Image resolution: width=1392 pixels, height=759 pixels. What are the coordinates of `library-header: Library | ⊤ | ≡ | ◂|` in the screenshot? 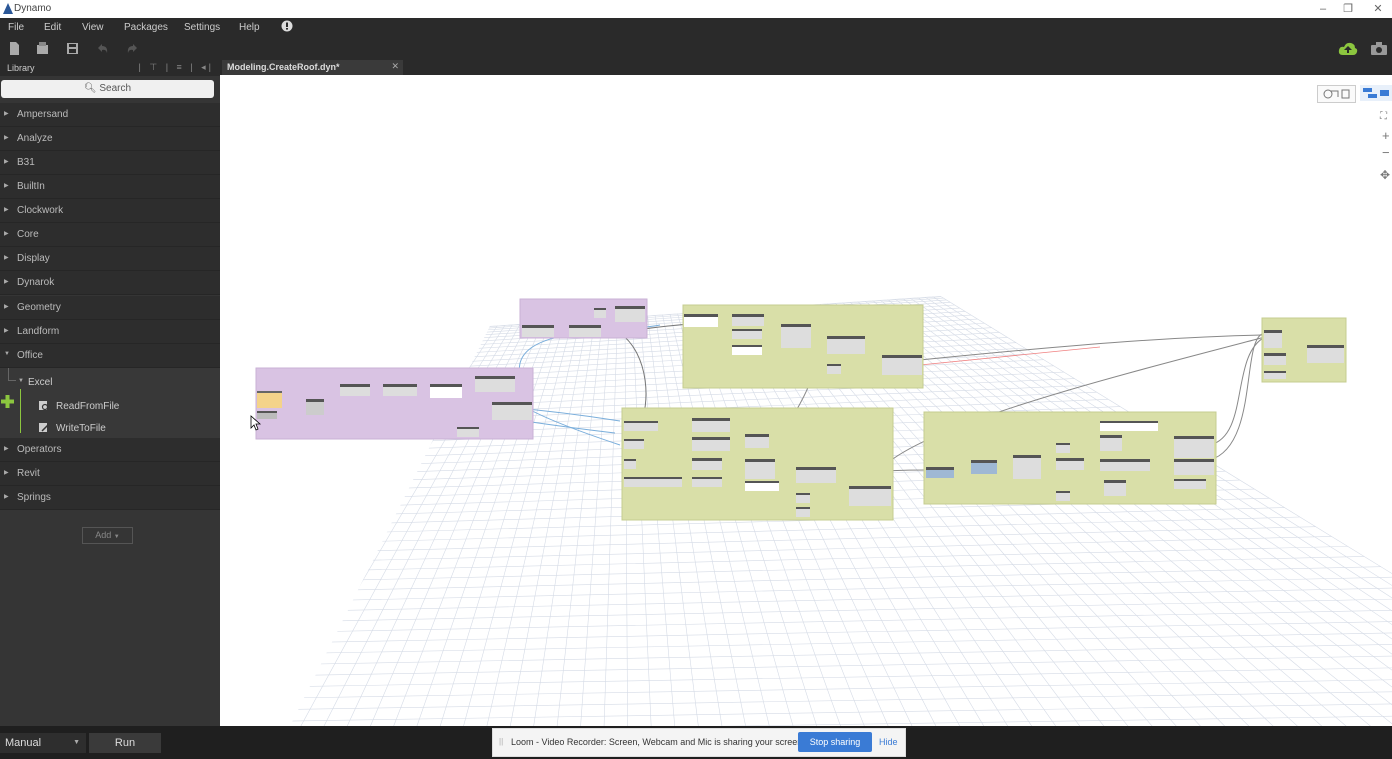 It's located at (110, 68).